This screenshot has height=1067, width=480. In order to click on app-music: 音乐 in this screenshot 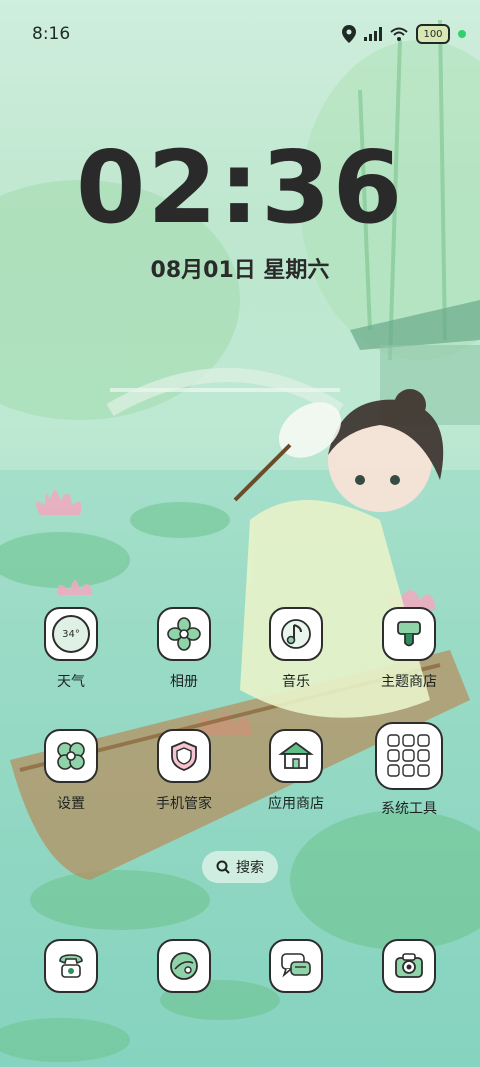, I will do `click(296, 649)`.